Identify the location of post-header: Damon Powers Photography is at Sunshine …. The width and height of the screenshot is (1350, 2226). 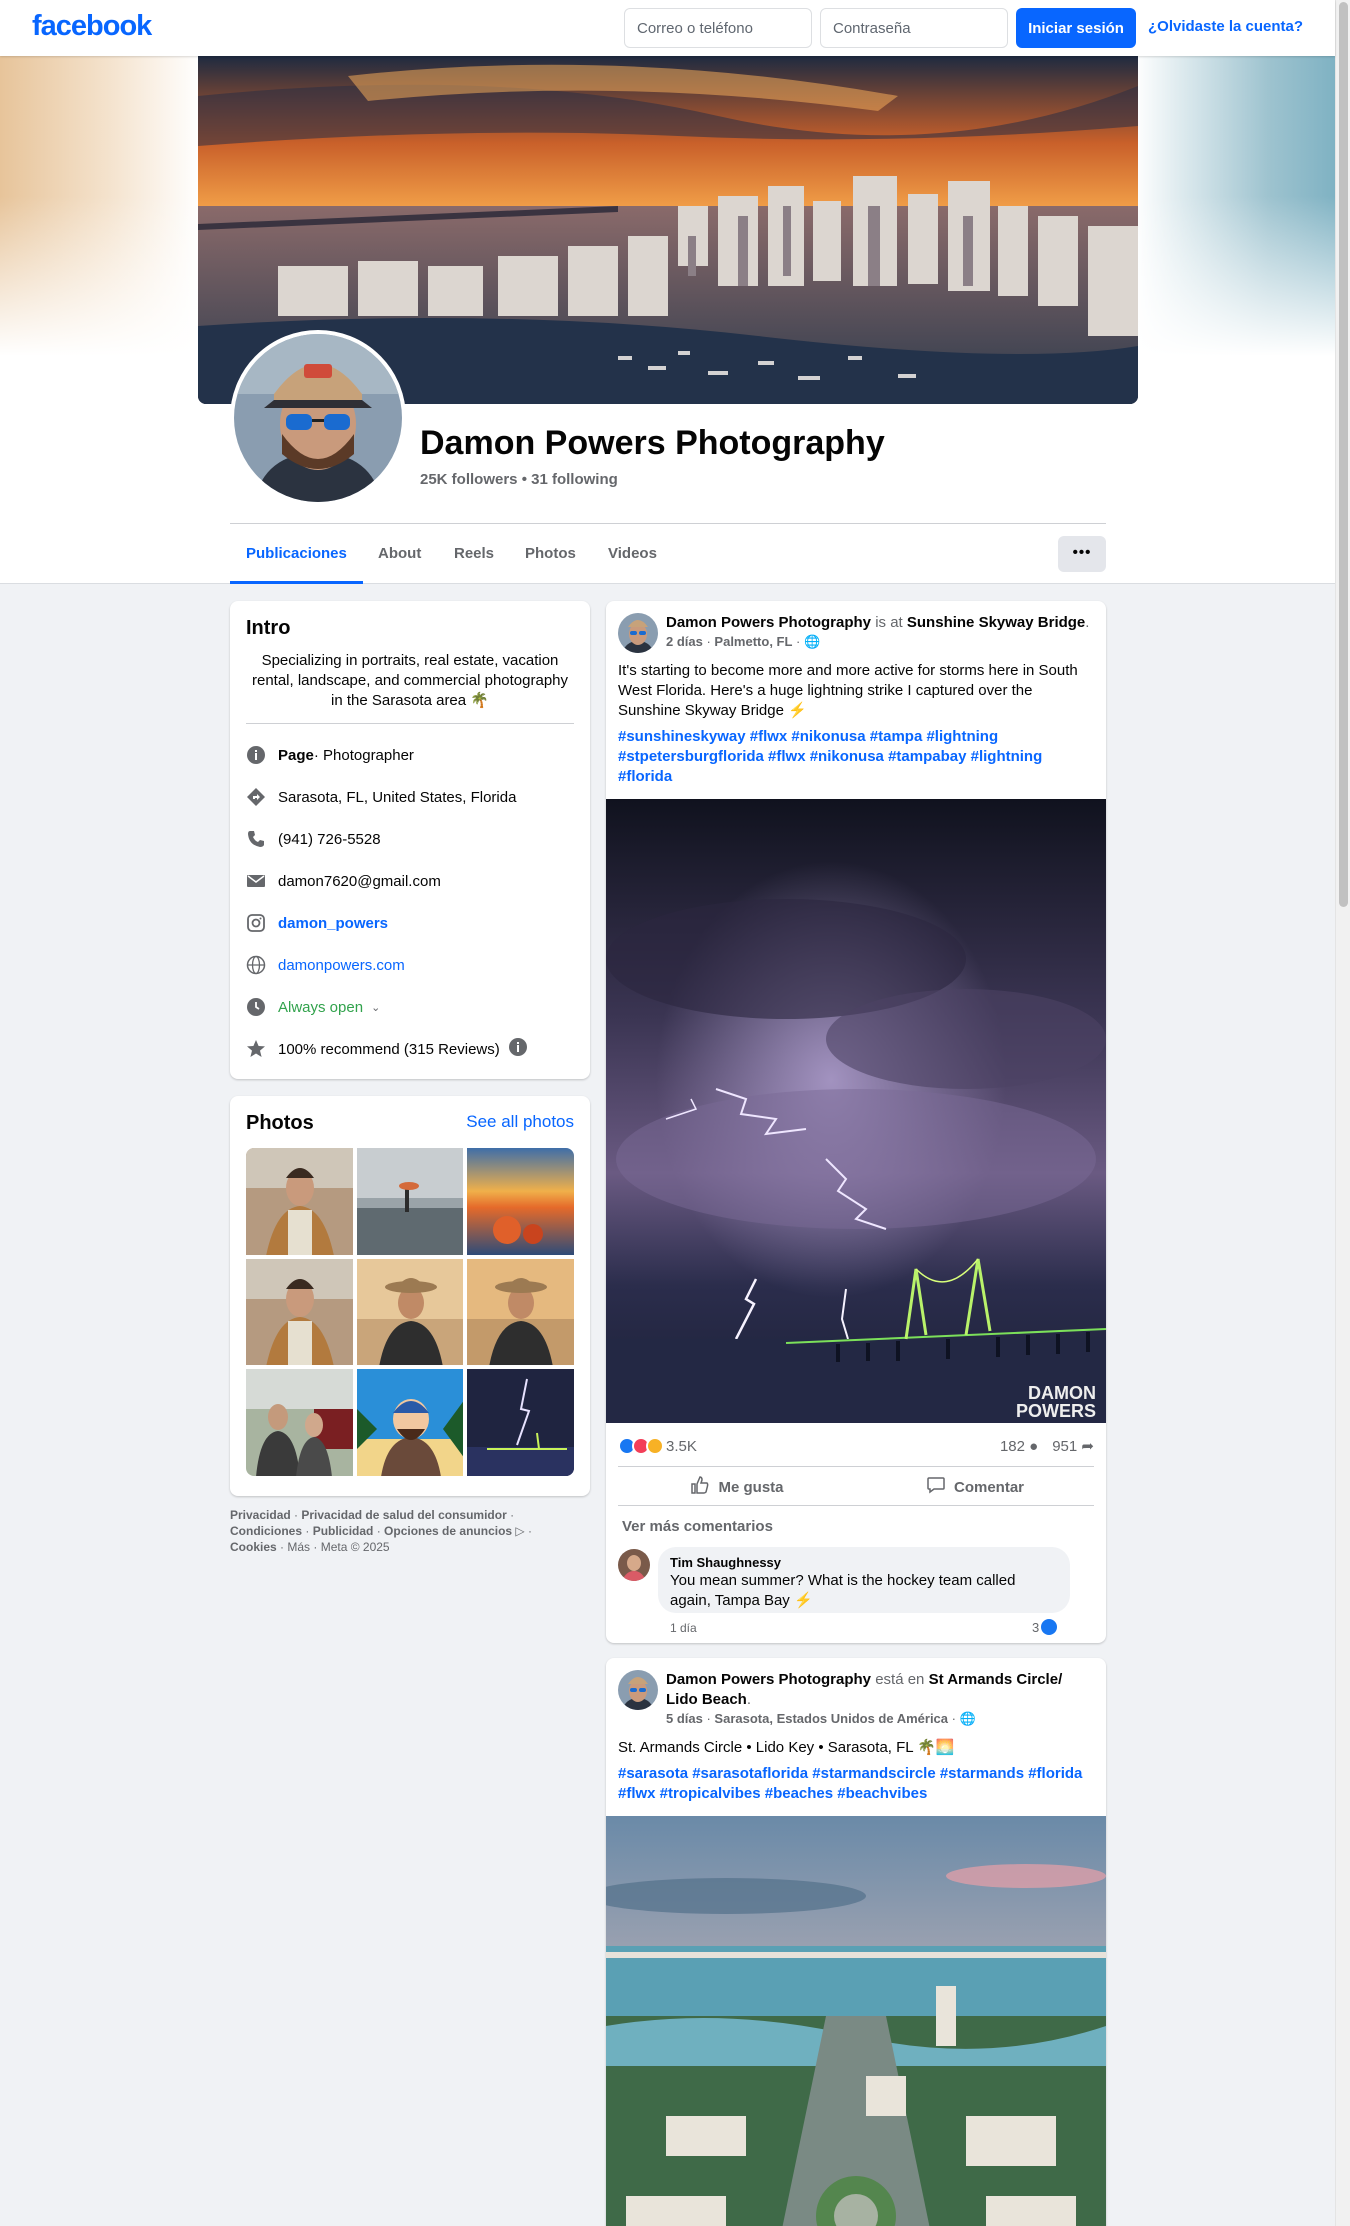
(878, 631).